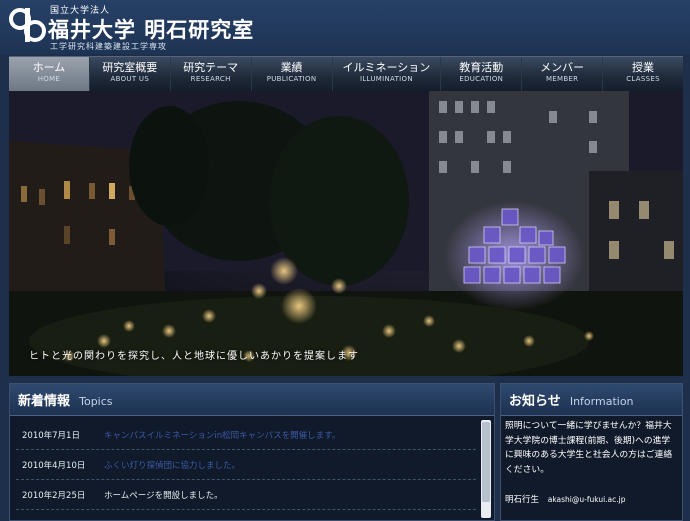 This screenshot has height=521, width=690. I want to click on list-item: 2010年7月1日 キャンパスイルミネーションin松岡キャンパスを開催します。, so click(246, 435).